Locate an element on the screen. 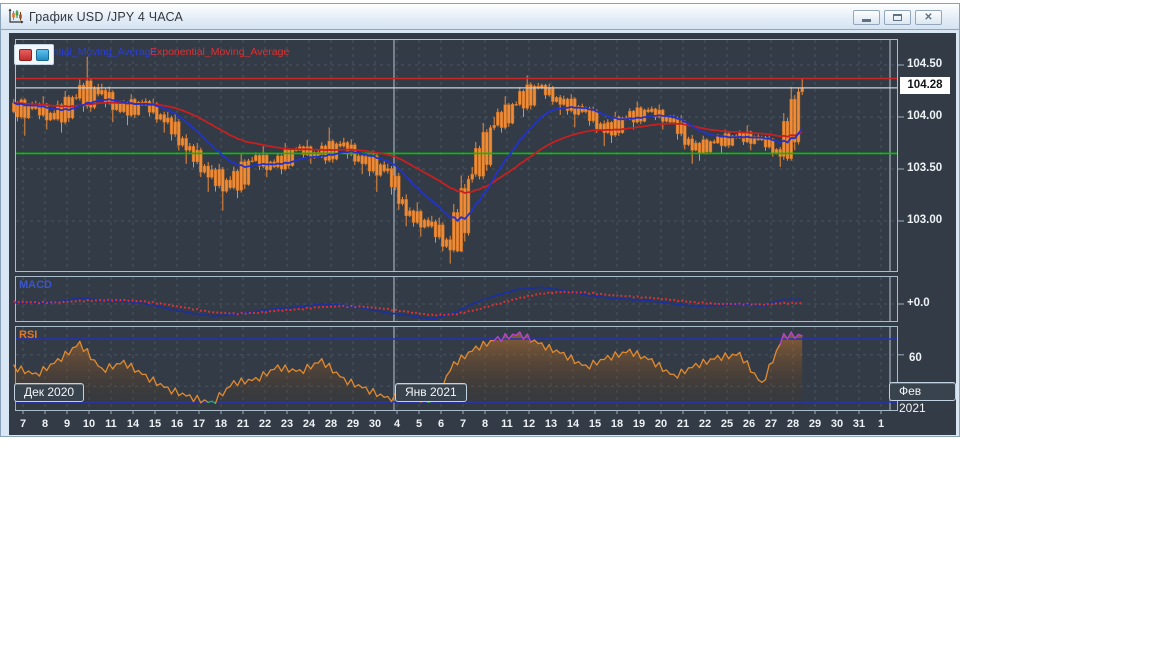  price-axis-label: 103.00 is located at coordinates (925, 220).